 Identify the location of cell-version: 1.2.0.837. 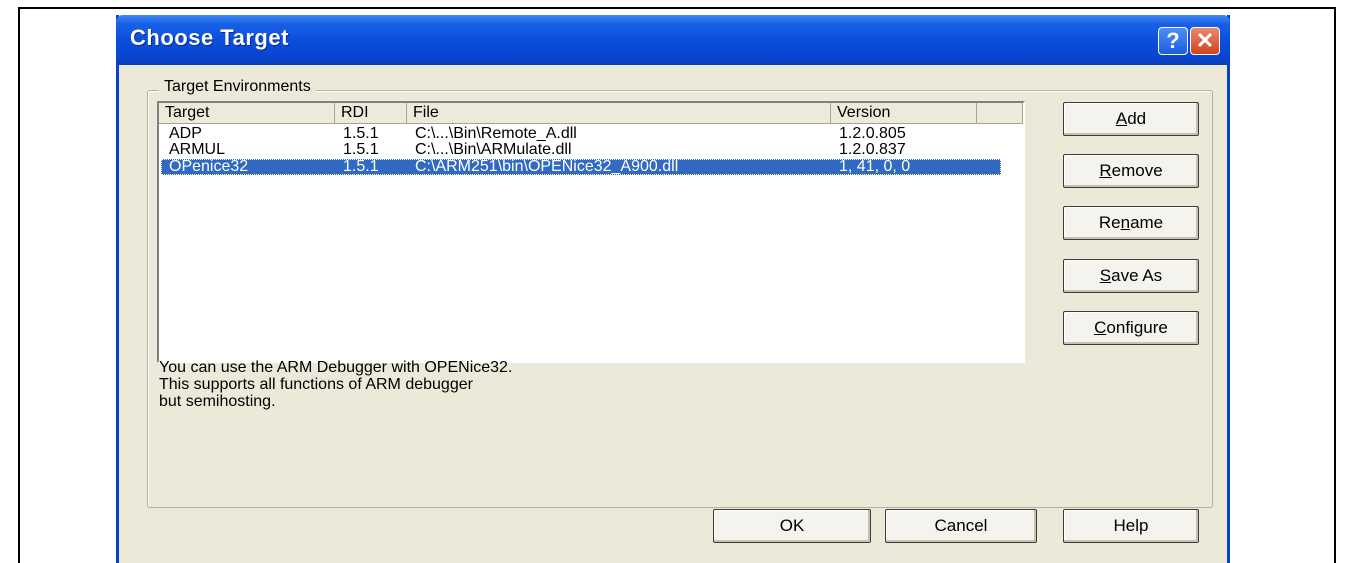
(872, 149).